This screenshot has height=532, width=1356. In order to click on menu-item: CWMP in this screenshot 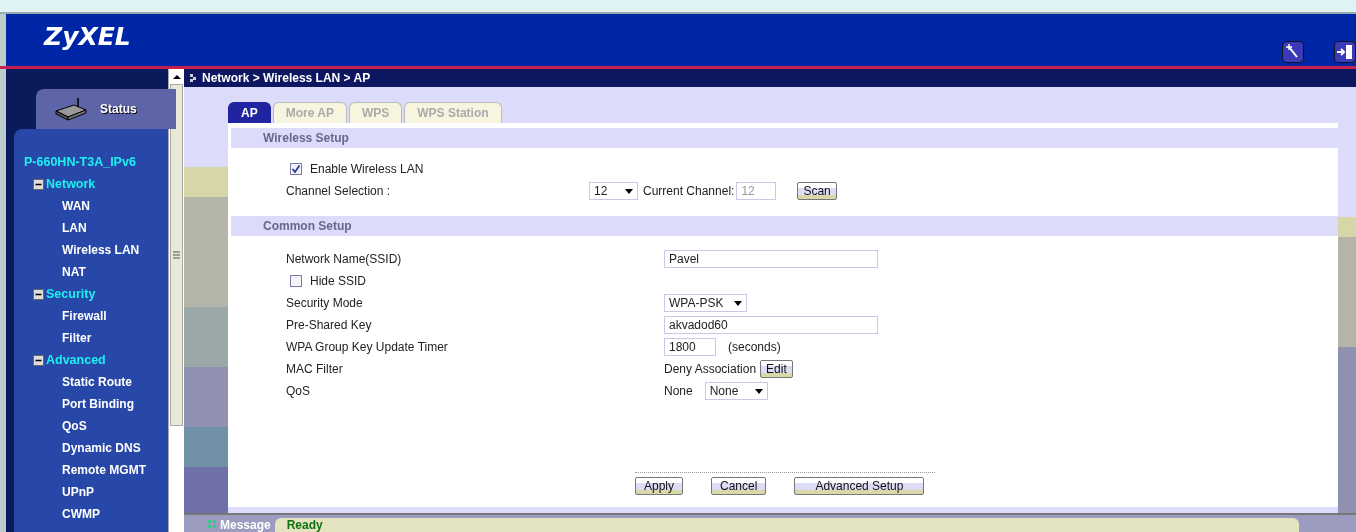, I will do `click(81, 514)`.